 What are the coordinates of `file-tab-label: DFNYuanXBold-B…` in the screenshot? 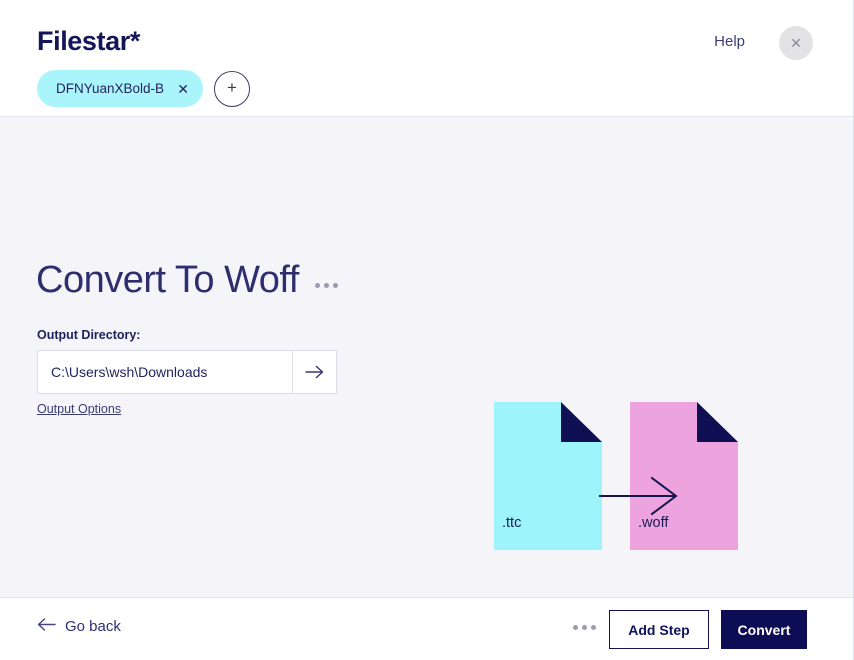 It's located at (110, 88).